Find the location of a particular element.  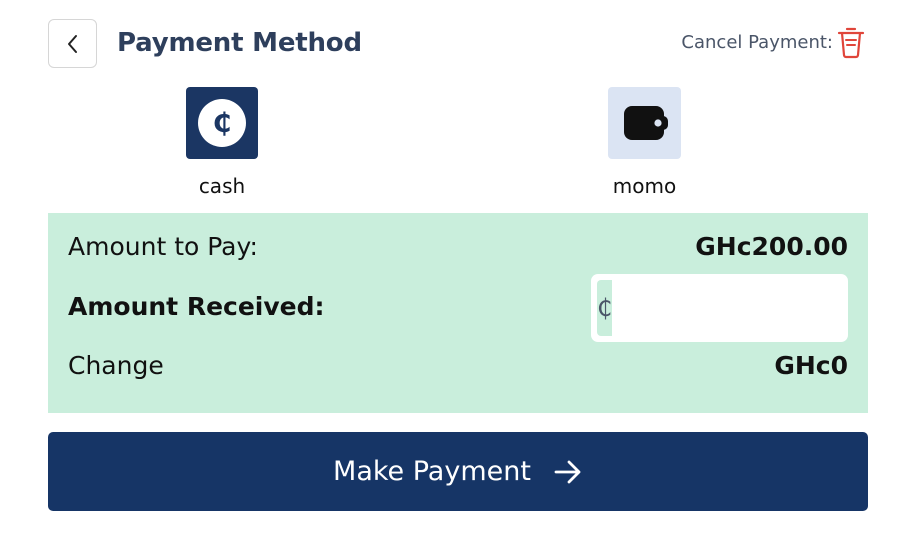

amount-received-field: ₵ is located at coordinates (750, 308).